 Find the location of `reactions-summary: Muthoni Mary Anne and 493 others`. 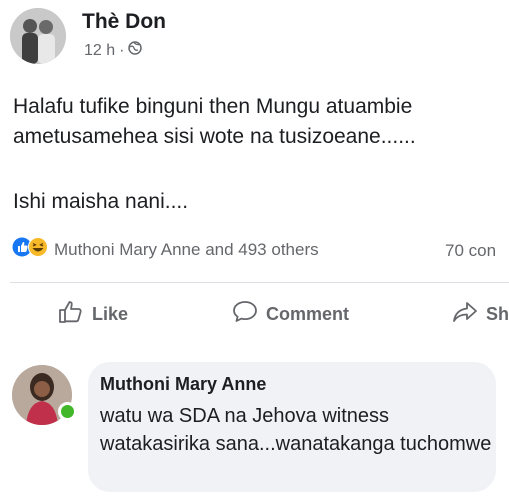

reactions-summary: Muthoni Mary Anne and 493 others is located at coordinates (165, 249).